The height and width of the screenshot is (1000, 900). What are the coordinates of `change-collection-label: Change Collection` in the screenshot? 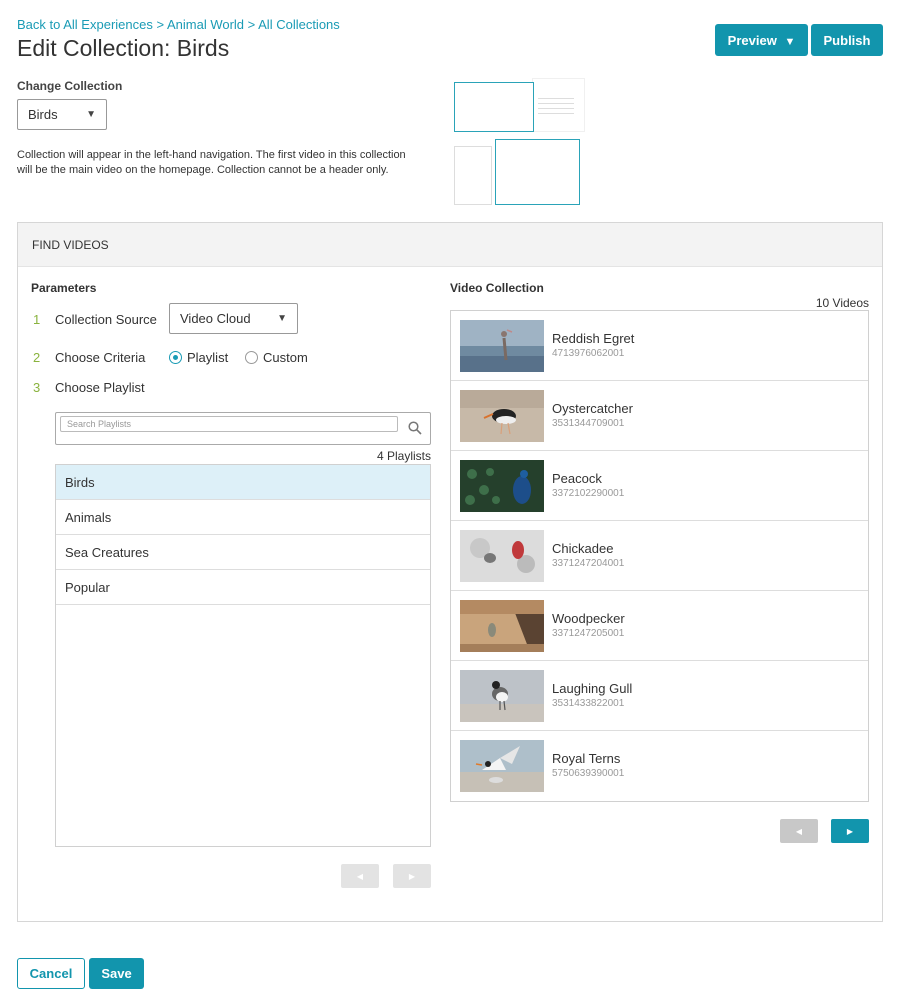 It's located at (70, 86).